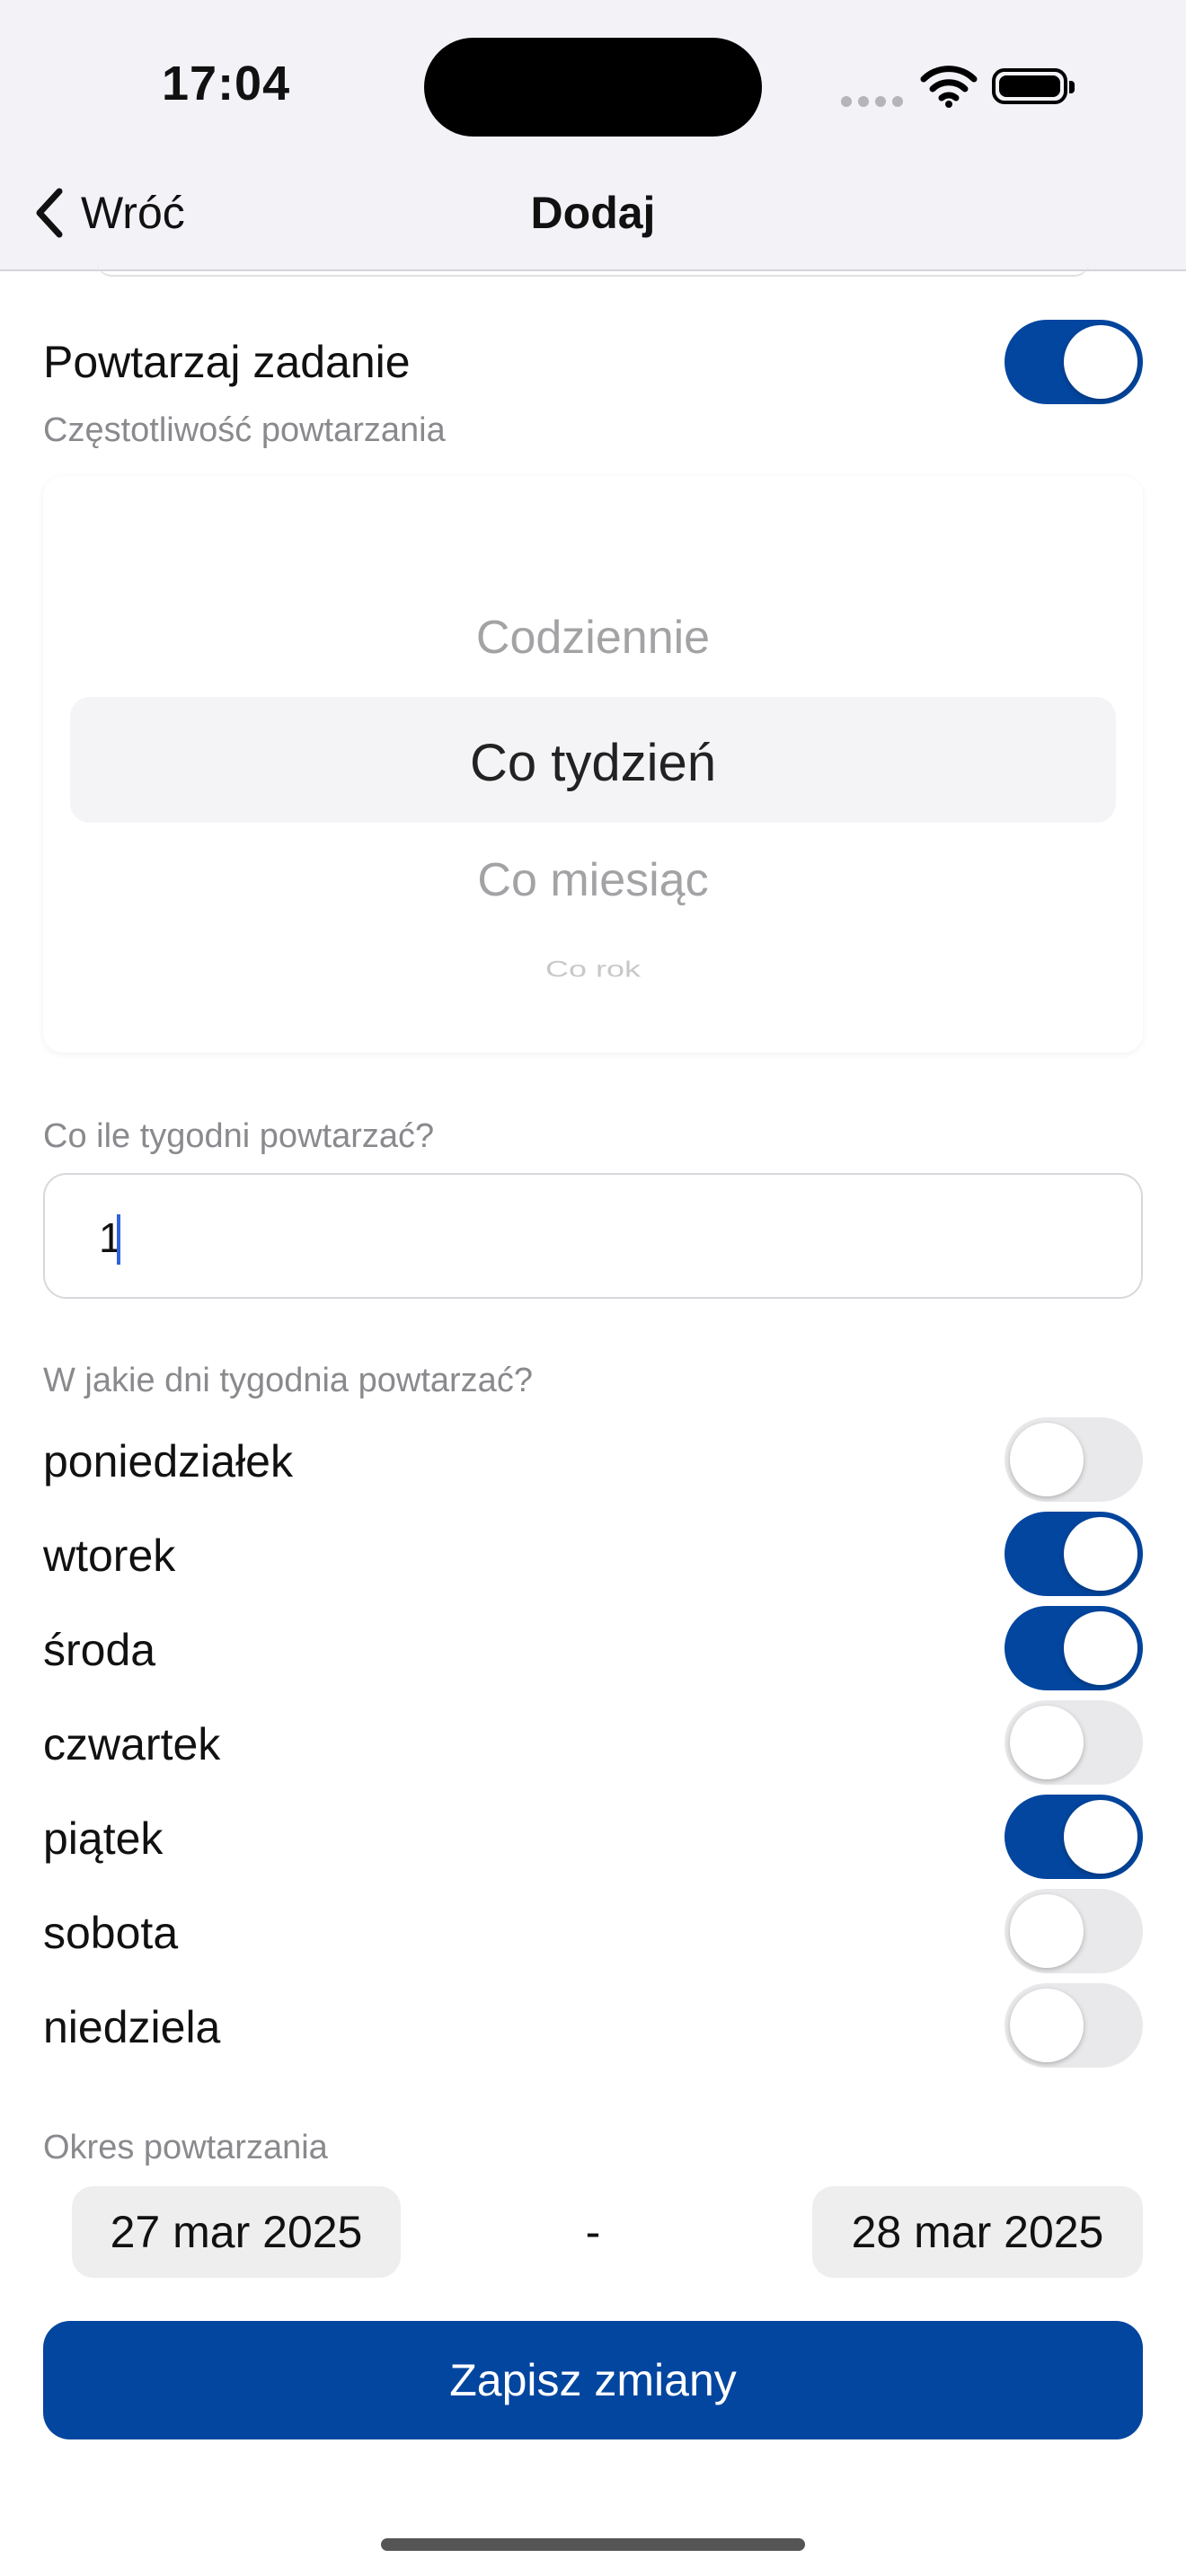 This screenshot has height=2576, width=1186. Describe the element at coordinates (111, 1933) in the screenshot. I see `weekday-label-saturday: sobota` at that location.